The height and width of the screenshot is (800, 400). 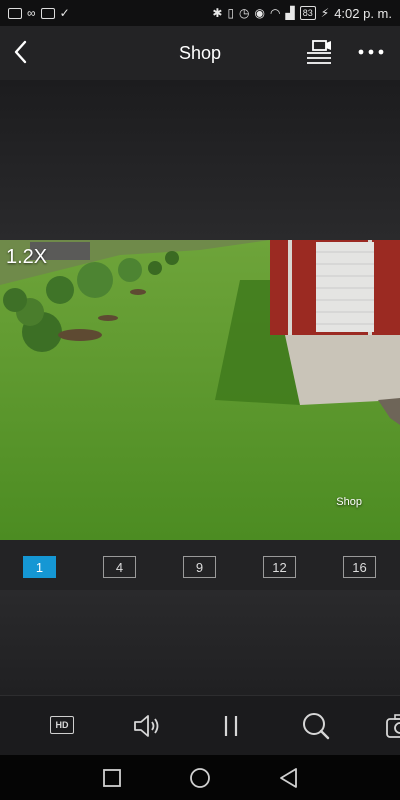 I want to click on home-icon, so click(x=200, y=778).